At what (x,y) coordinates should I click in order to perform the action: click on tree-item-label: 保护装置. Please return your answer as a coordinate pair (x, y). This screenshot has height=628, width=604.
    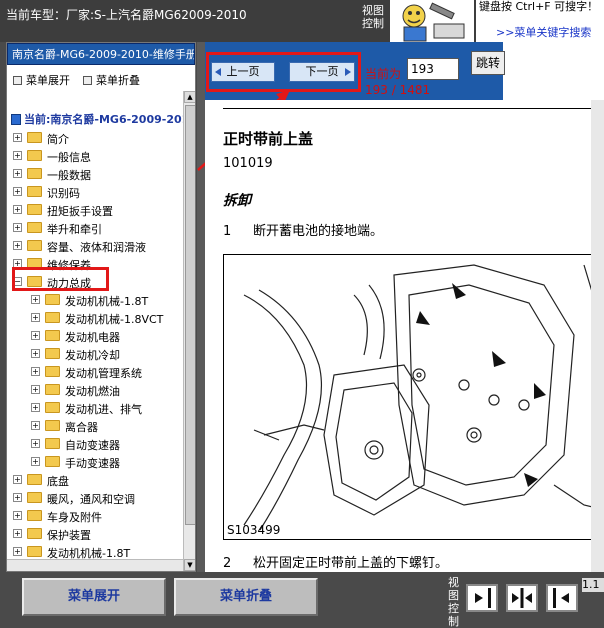
    Looking at the image, I should click on (69, 535).